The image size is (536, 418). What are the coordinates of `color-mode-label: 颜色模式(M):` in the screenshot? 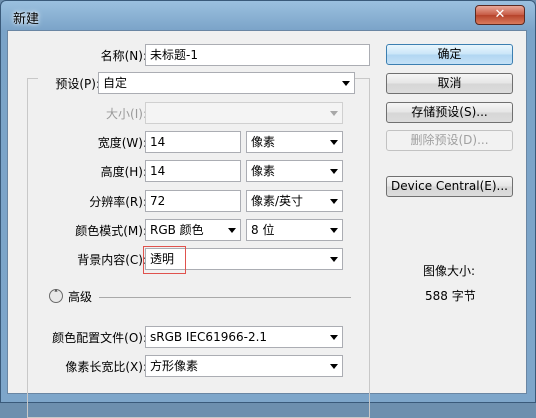 It's located at (111, 231).